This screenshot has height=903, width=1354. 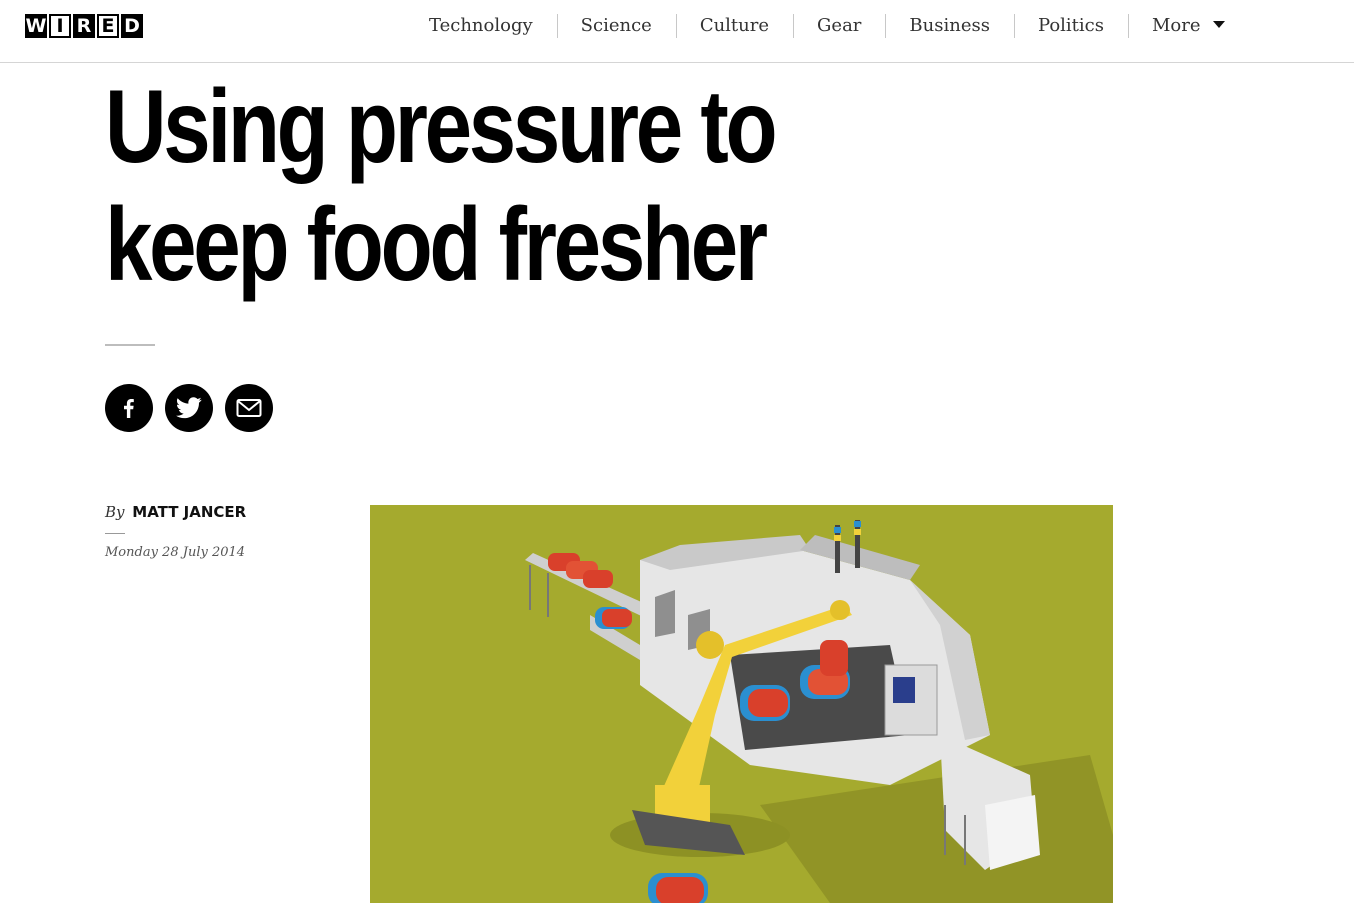 I want to click on publish-date: Monday 28 July 2014, so click(x=175, y=552).